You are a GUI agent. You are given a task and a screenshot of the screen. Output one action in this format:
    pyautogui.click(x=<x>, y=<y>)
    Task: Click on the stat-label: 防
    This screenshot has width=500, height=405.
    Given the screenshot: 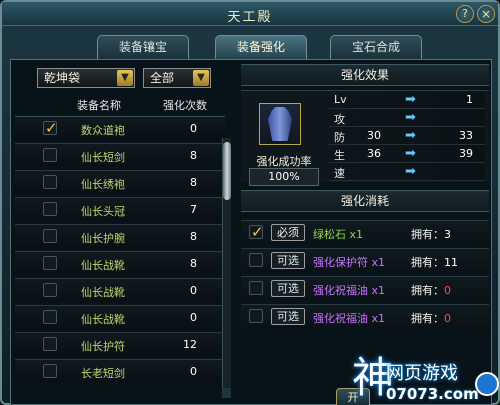 What is the action you would take?
    pyautogui.click(x=339, y=137)
    